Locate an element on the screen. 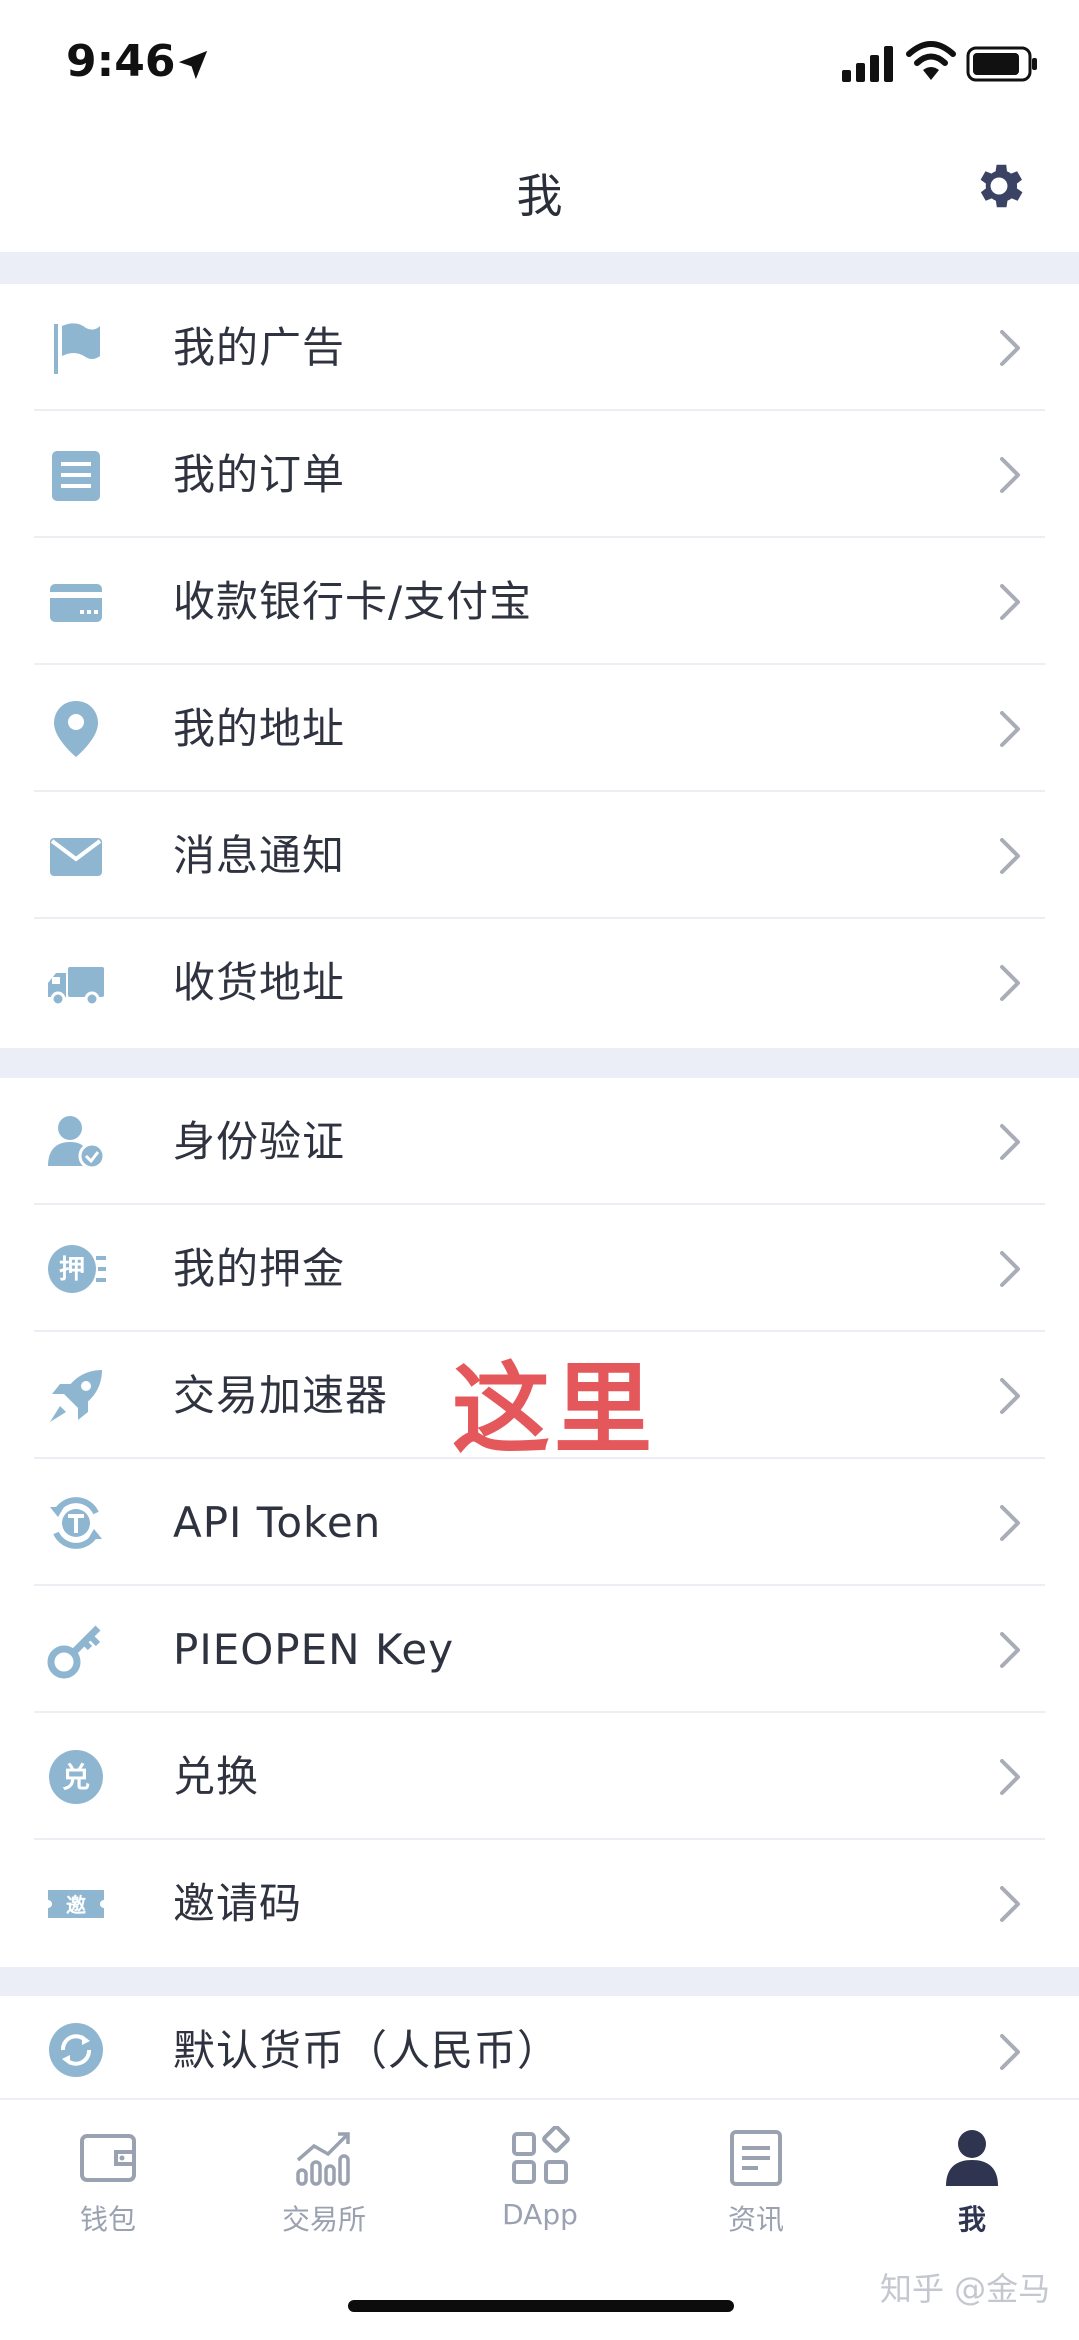 This screenshot has width=1079, height=2340. menu-section-3: 默认货币（人民币） is located at coordinates (539, 2047).